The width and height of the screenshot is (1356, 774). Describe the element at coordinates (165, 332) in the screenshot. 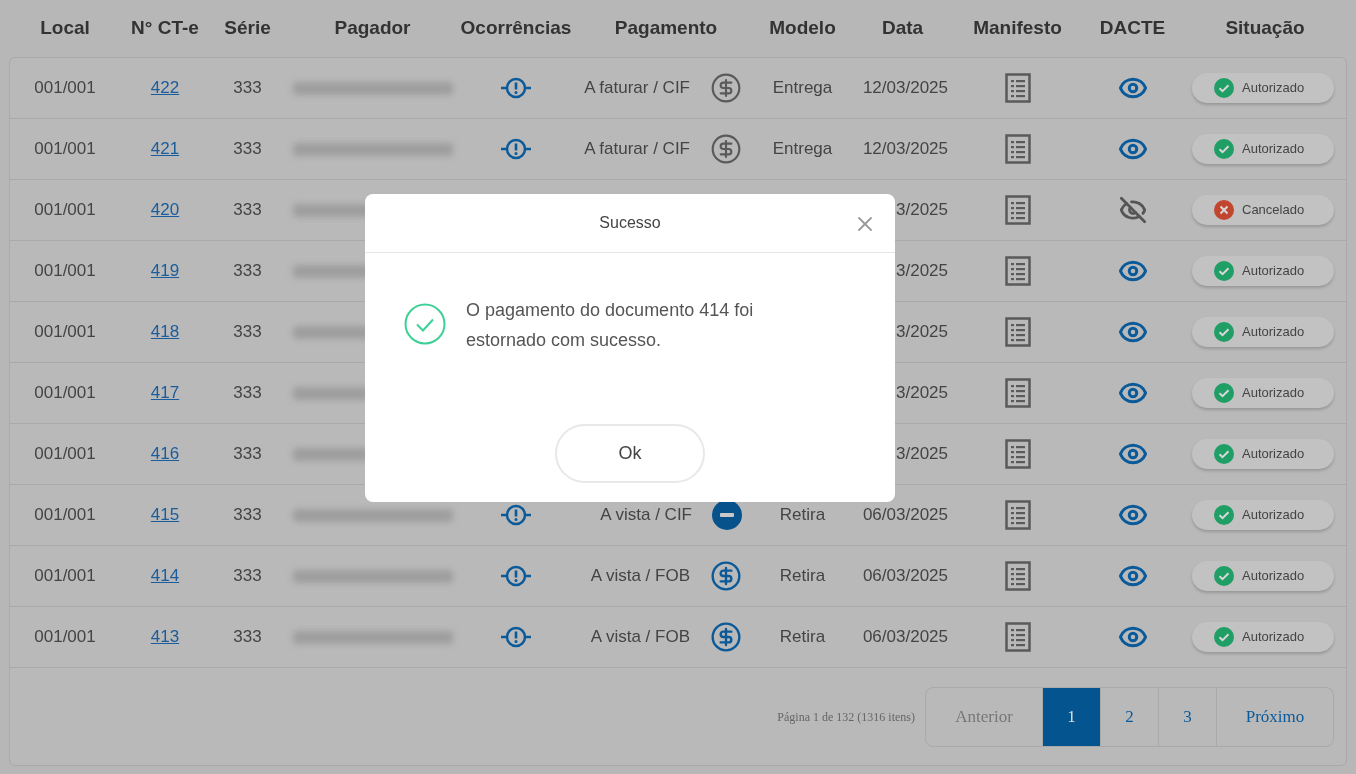

I see `document-link: 418` at that location.